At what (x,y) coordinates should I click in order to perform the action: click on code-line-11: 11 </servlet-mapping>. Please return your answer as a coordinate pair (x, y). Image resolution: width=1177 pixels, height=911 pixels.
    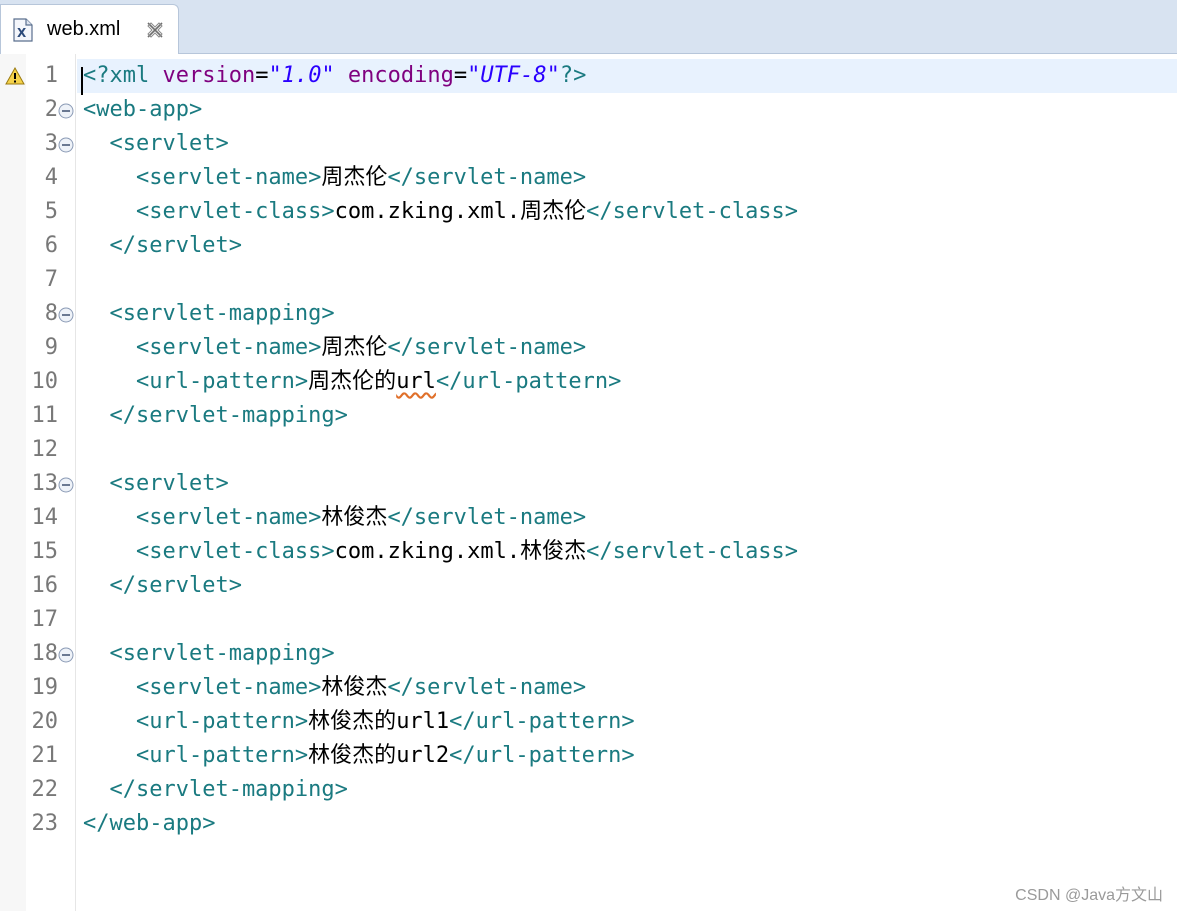
    Looking at the image, I should click on (588, 416).